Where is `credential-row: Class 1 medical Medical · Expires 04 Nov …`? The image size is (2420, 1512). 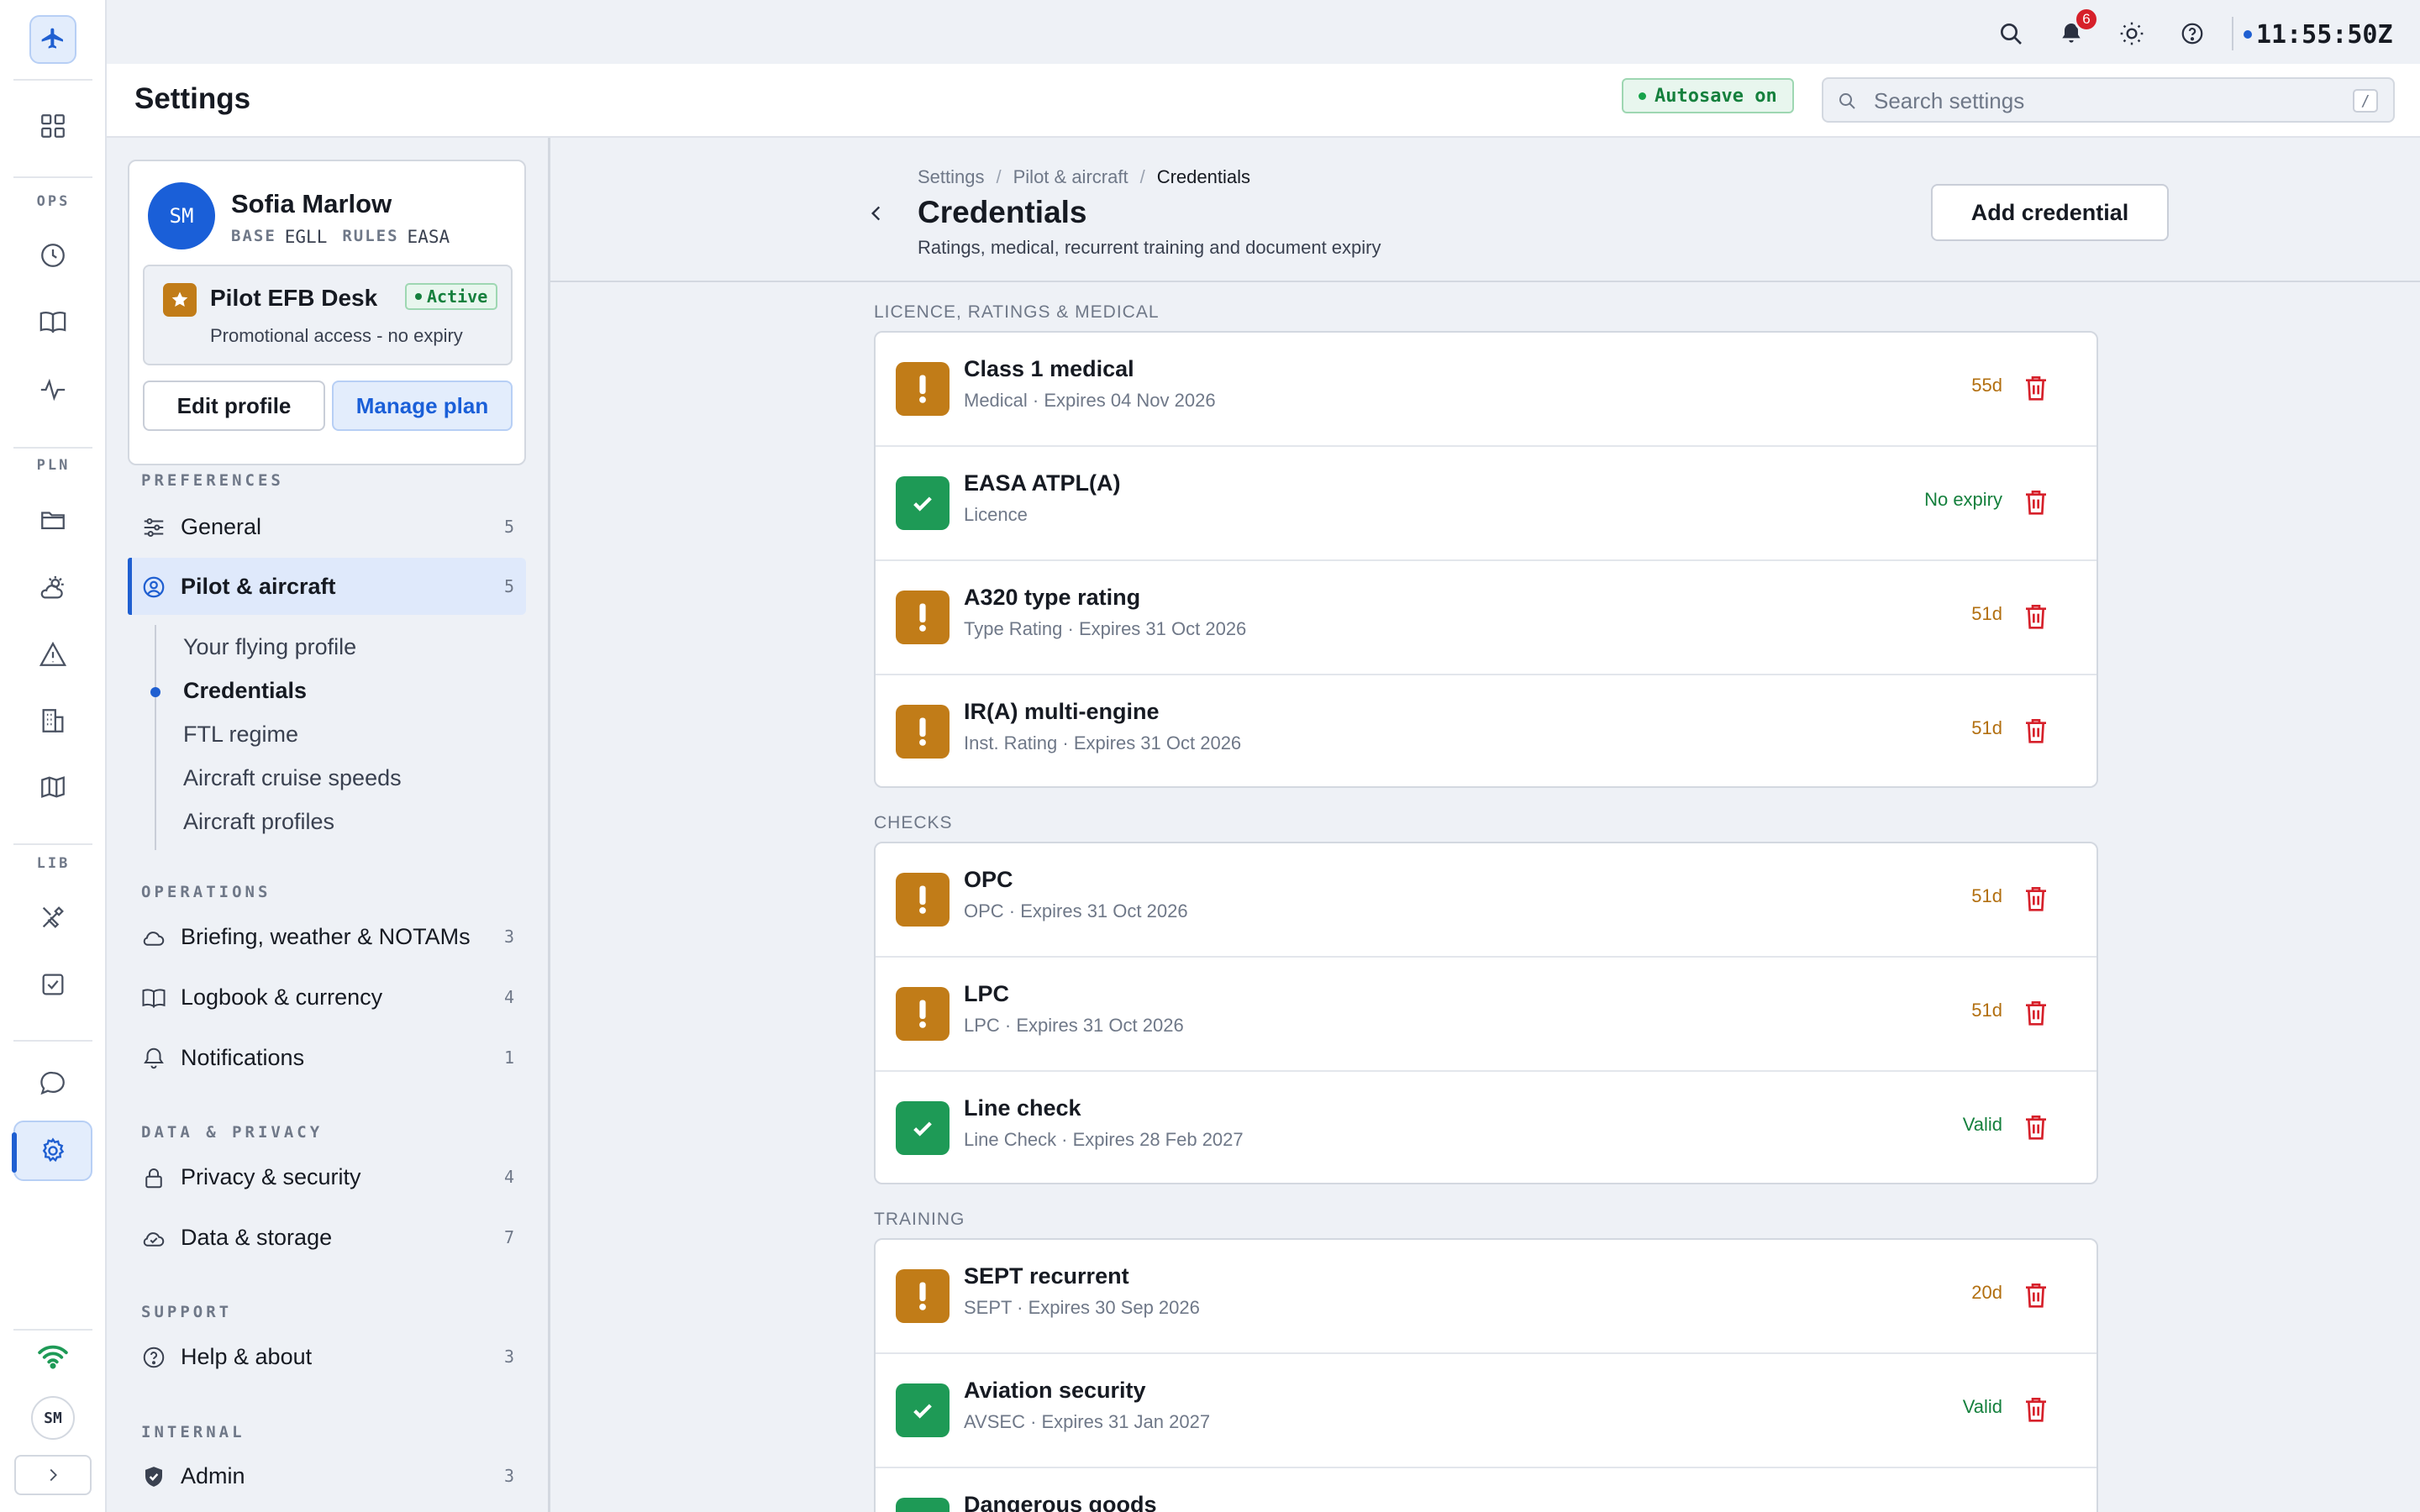
credential-row: Class 1 medical Medical · Expires 04 Nov … is located at coordinates (1486, 390).